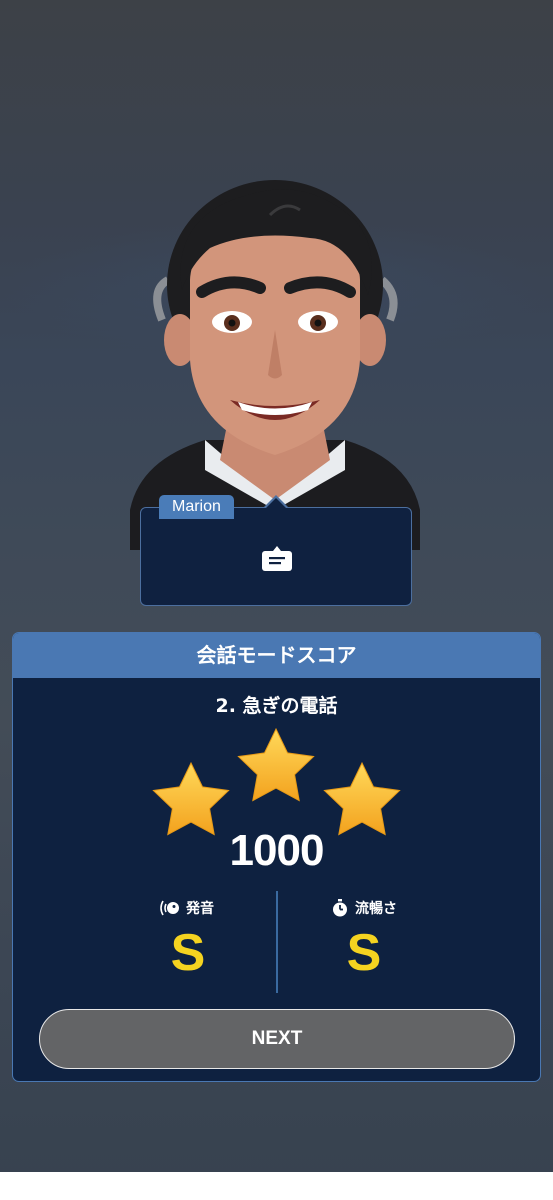 This screenshot has height=1200, width=553. Describe the element at coordinates (196, 507) in the screenshot. I see `speaker-name-tag: Marion` at that location.